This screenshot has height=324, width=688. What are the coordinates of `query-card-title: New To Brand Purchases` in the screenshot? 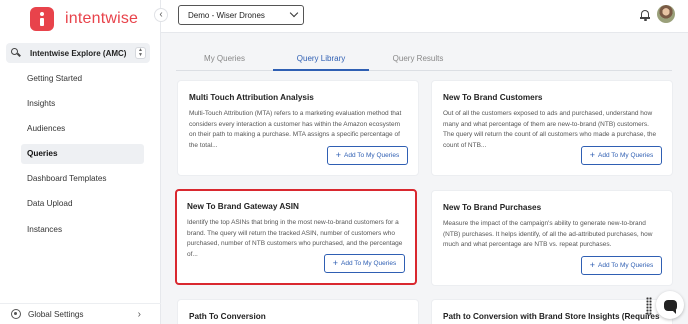 It's located at (492, 207).